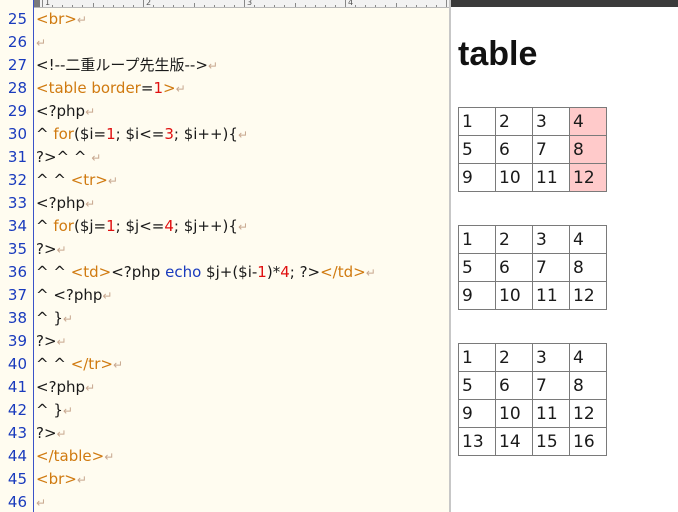  Describe the element at coordinates (206, 295) in the screenshot. I see `code-line: ^ <?php↵` at that location.